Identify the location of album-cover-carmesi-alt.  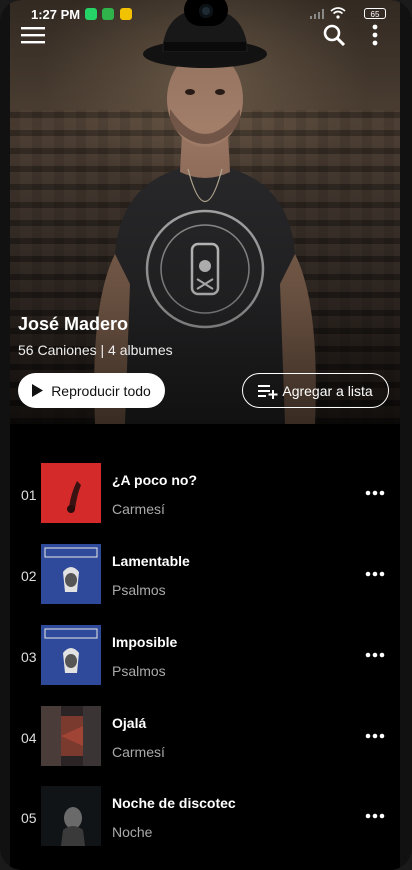
(71, 736).